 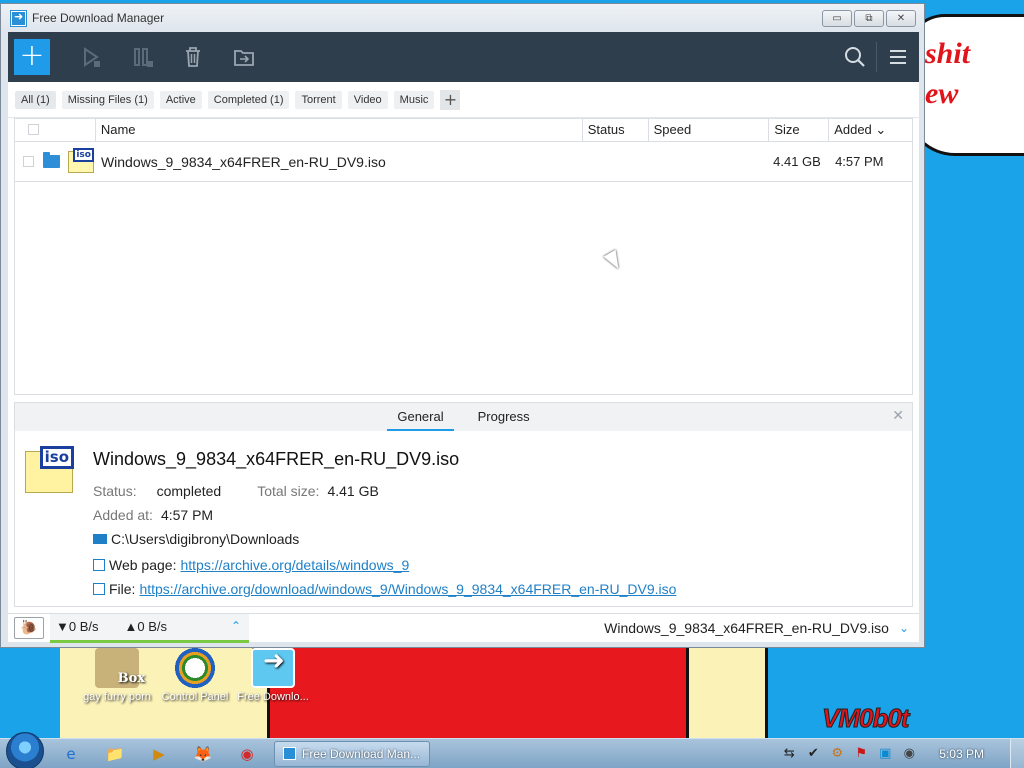 I want to click on open-folder-icon, so click(x=51, y=160).